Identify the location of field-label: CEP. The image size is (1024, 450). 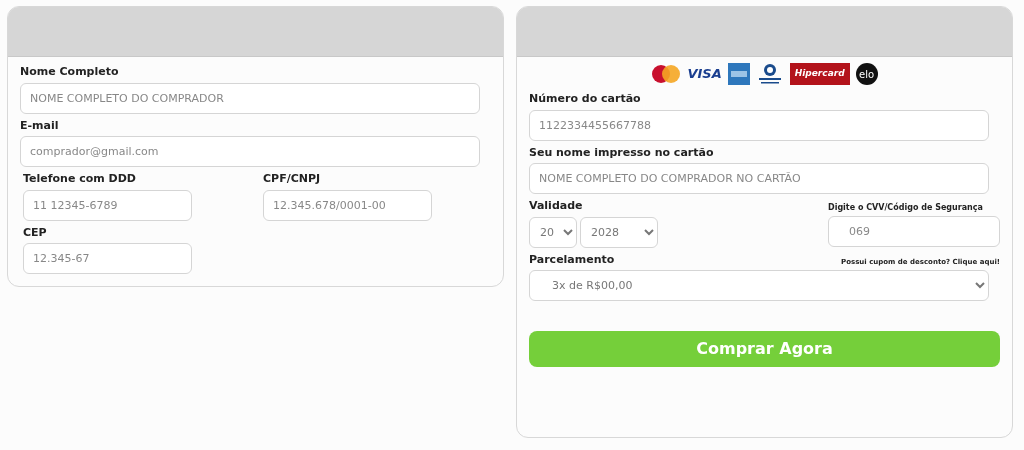
(35, 232).